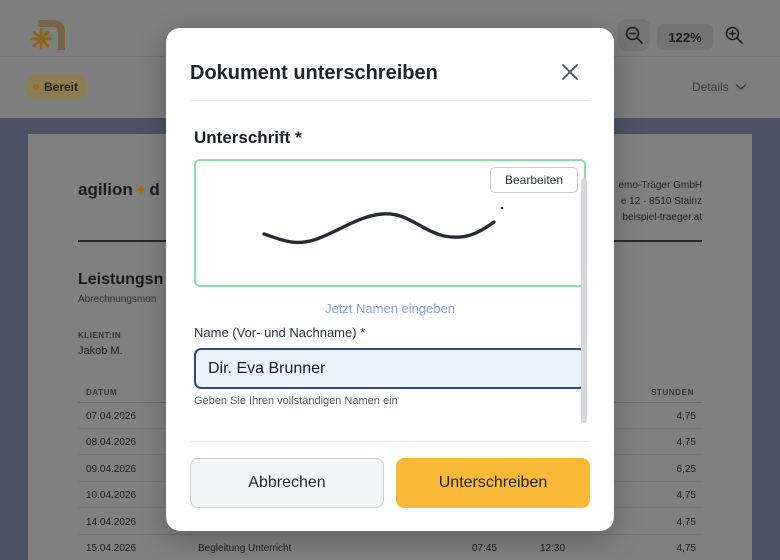  I want to click on details-button: Details, so click(719, 87).